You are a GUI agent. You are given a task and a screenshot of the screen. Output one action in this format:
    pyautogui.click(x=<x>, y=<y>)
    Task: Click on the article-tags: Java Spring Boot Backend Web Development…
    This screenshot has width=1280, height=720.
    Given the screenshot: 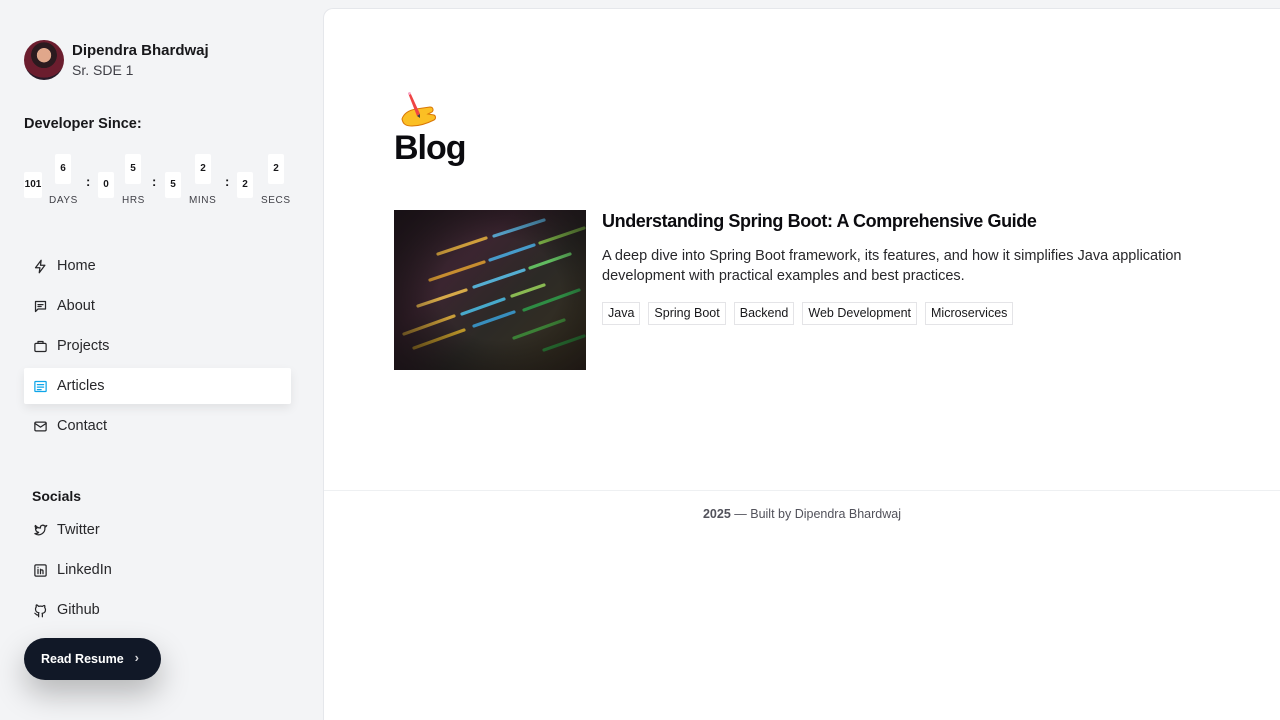 What is the action you would take?
    pyautogui.click(x=811, y=313)
    